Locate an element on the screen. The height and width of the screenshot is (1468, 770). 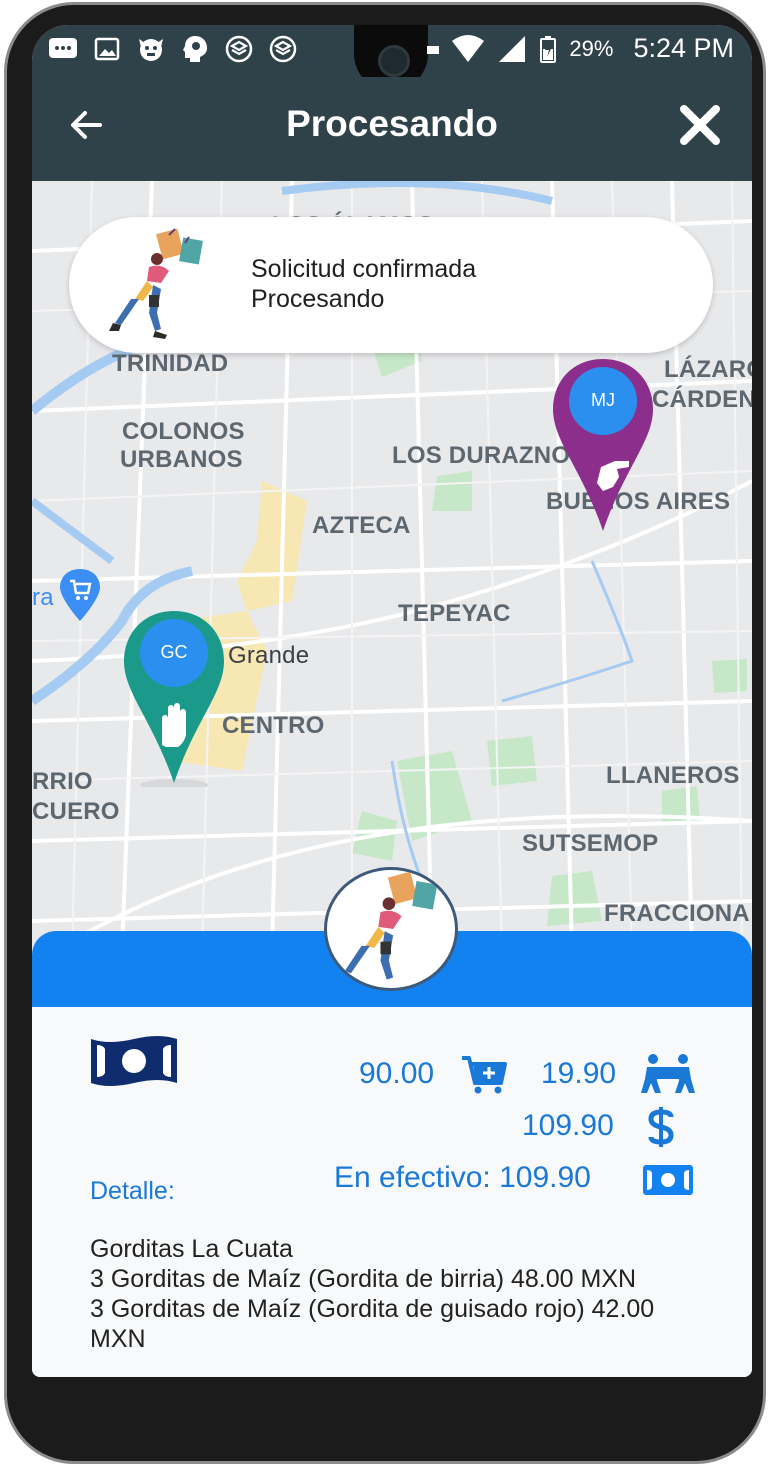
total-amount: 109.90 is located at coordinates (568, 1125).